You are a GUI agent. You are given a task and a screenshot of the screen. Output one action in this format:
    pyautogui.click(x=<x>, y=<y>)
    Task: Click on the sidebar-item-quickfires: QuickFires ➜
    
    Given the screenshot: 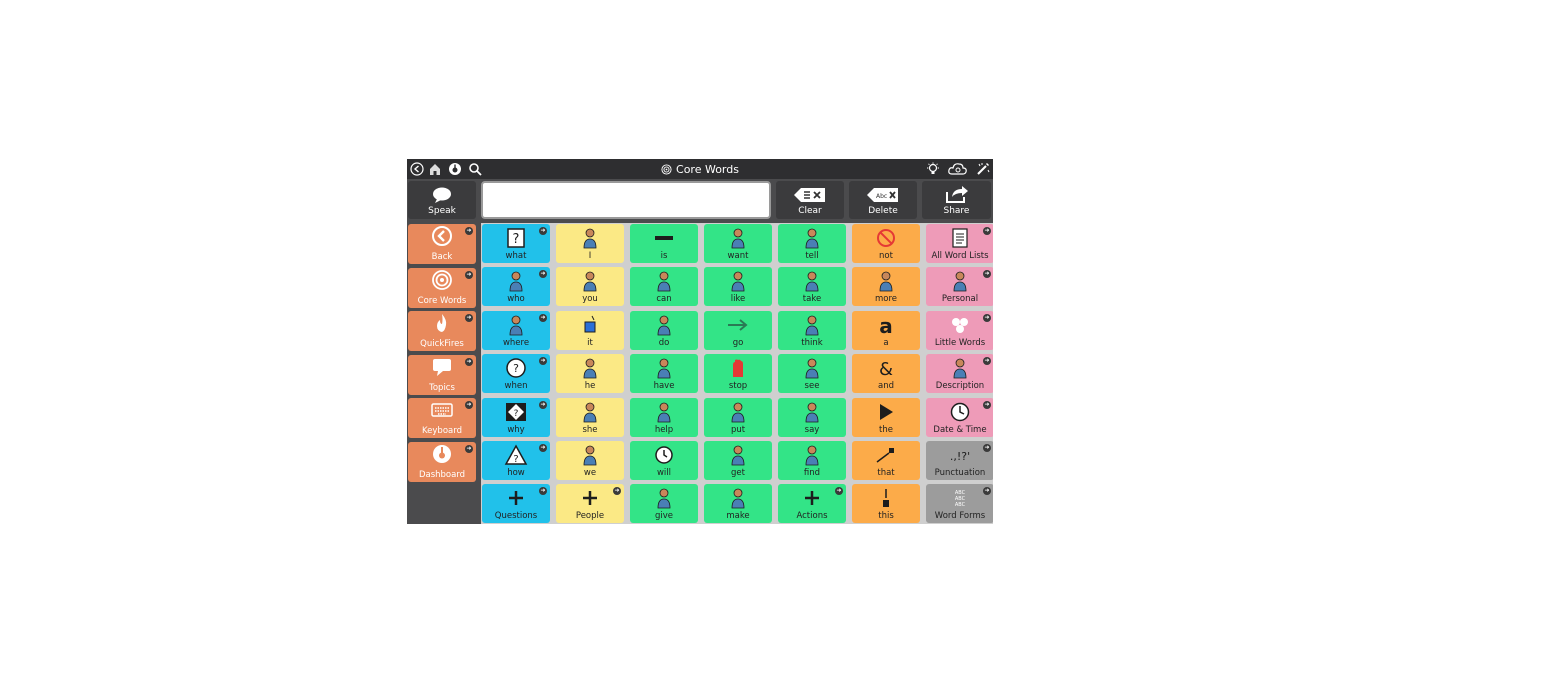 What is the action you would take?
    pyautogui.click(x=442, y=331)
    